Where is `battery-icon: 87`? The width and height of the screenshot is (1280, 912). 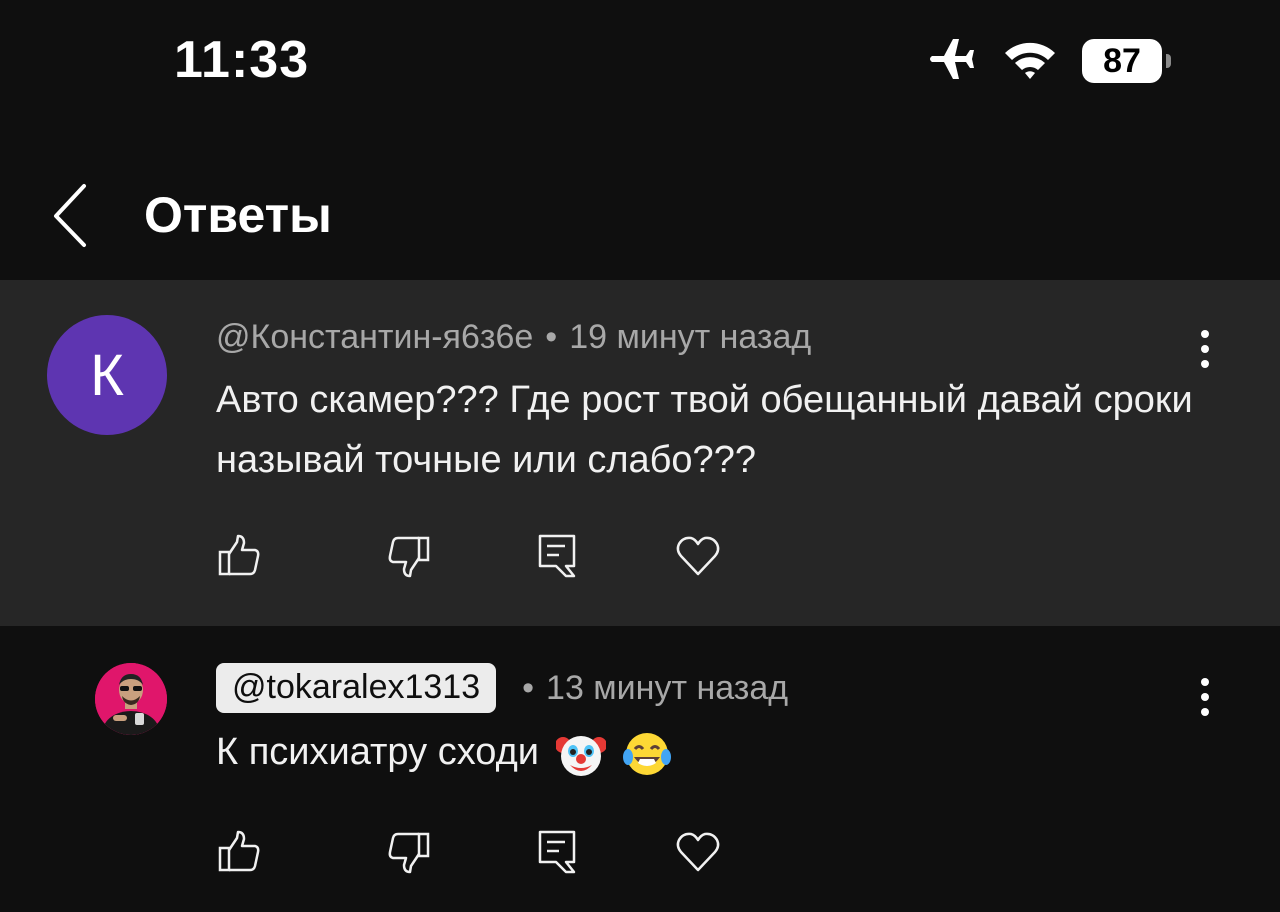
battery-icon: 87 is located at coordinates (1126, 61).